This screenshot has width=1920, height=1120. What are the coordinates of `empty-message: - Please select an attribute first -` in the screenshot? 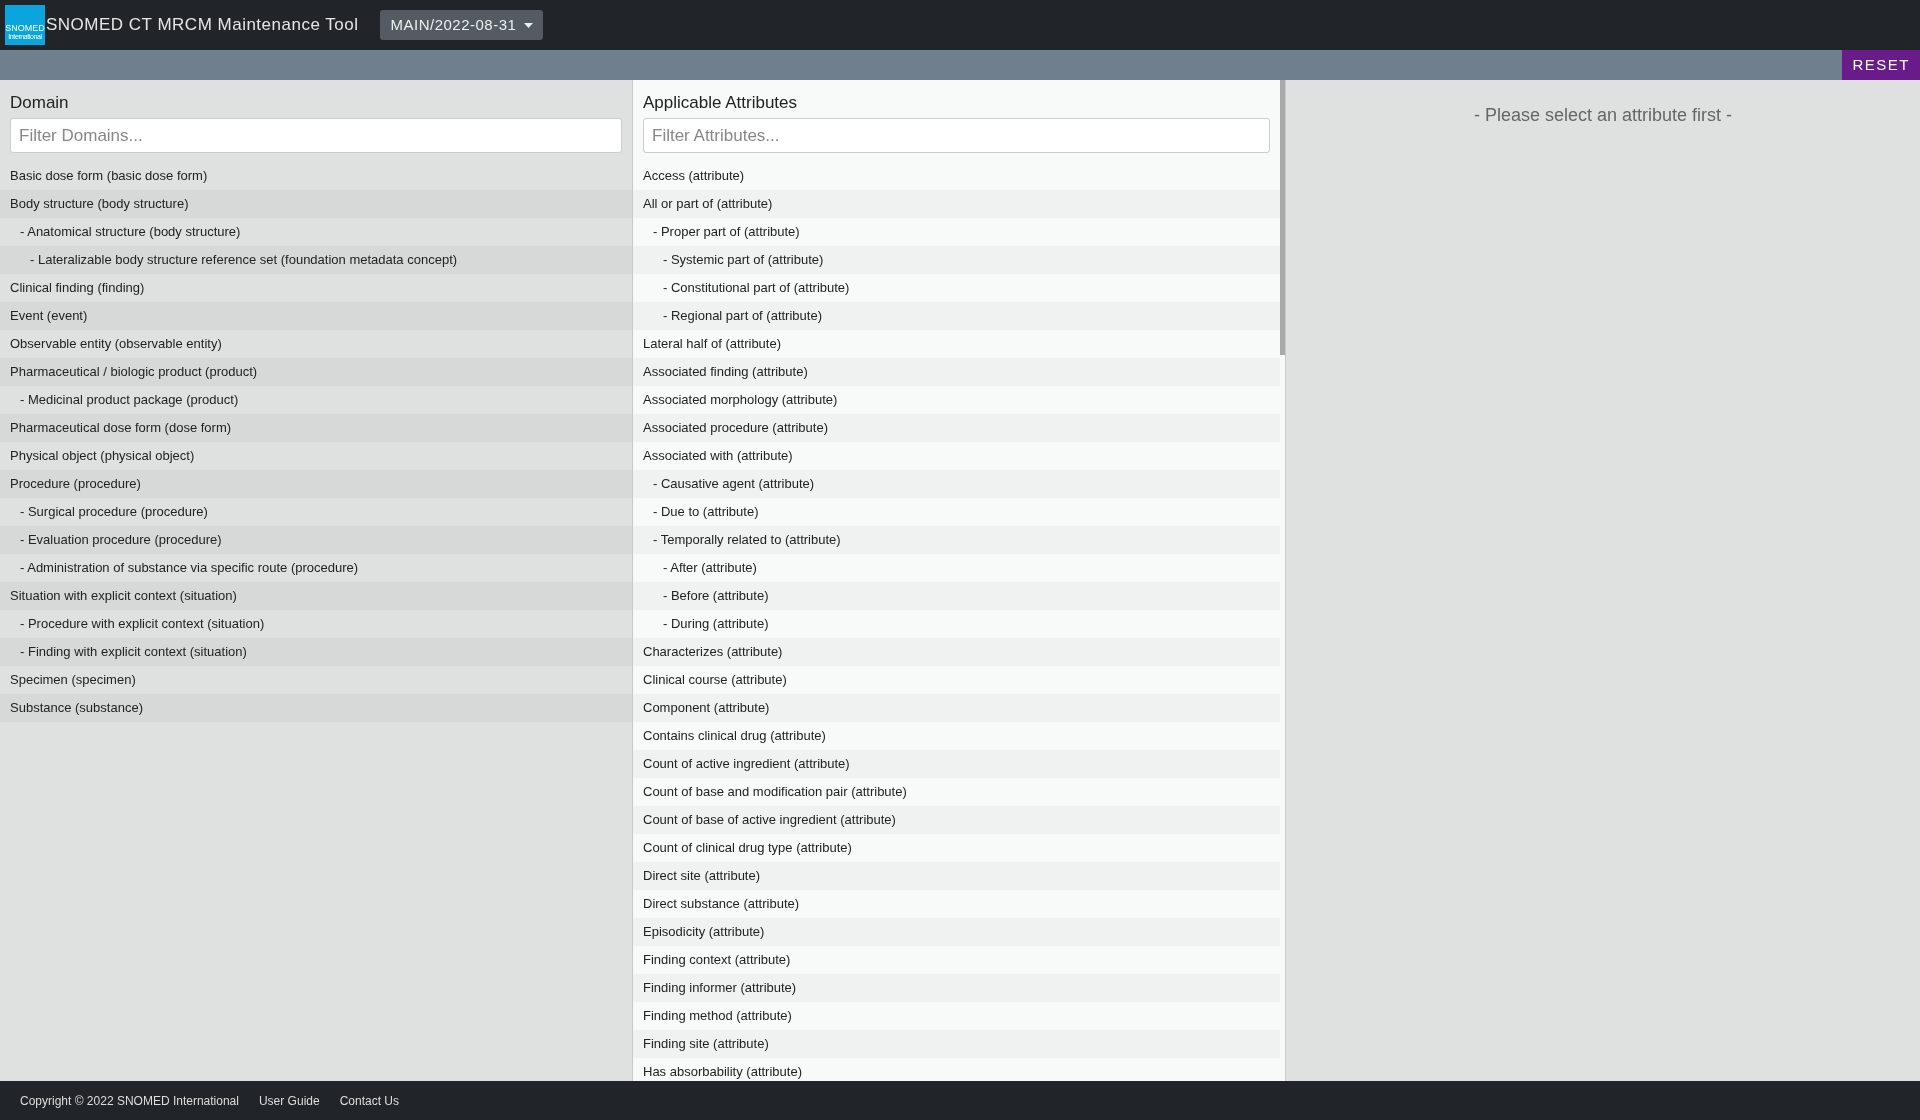 It's located at (1603, 115).